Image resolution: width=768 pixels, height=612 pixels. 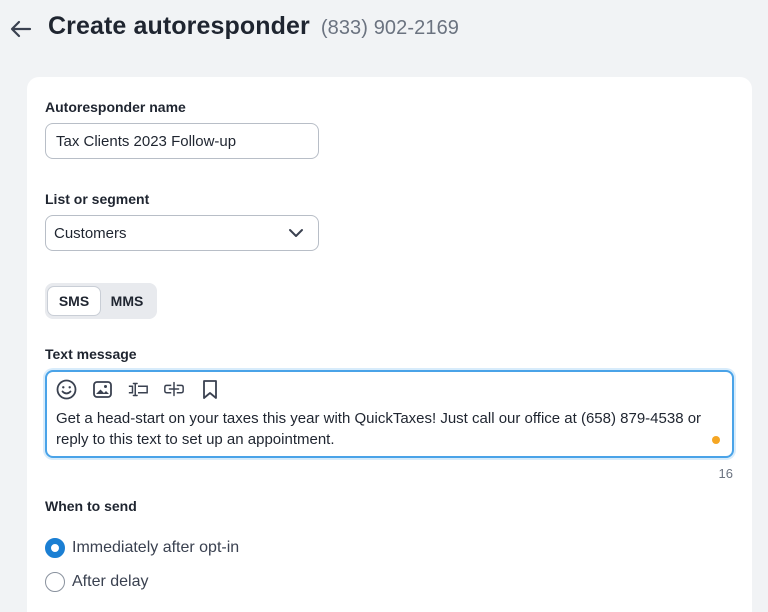 I want to click on tab-sms: SMS, so click(x=74, y=301).